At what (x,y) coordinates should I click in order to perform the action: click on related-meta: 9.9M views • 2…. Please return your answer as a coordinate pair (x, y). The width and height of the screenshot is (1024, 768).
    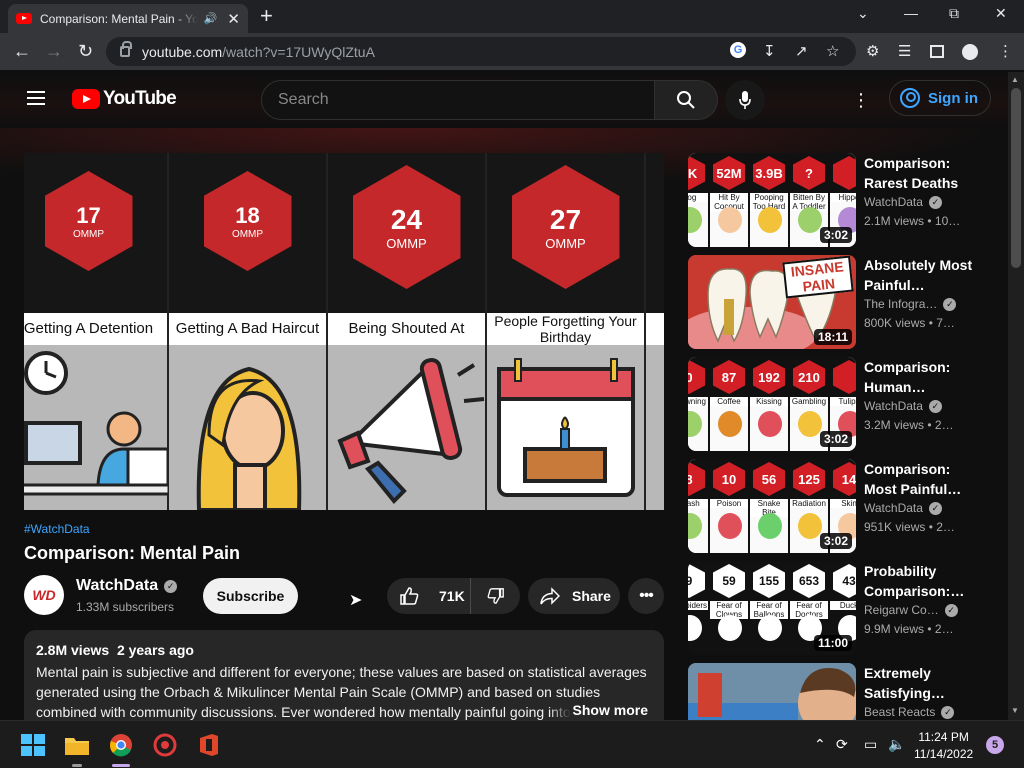
    Looking at the image, I should click on (909, 629).